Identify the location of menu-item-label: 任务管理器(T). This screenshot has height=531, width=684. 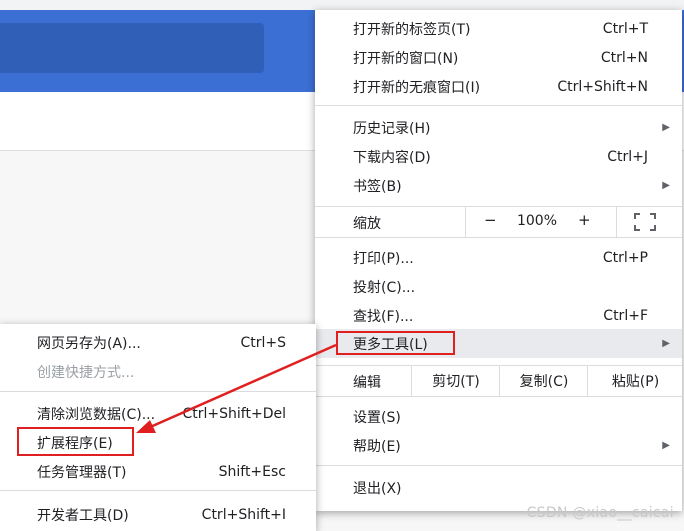
(82, 472).